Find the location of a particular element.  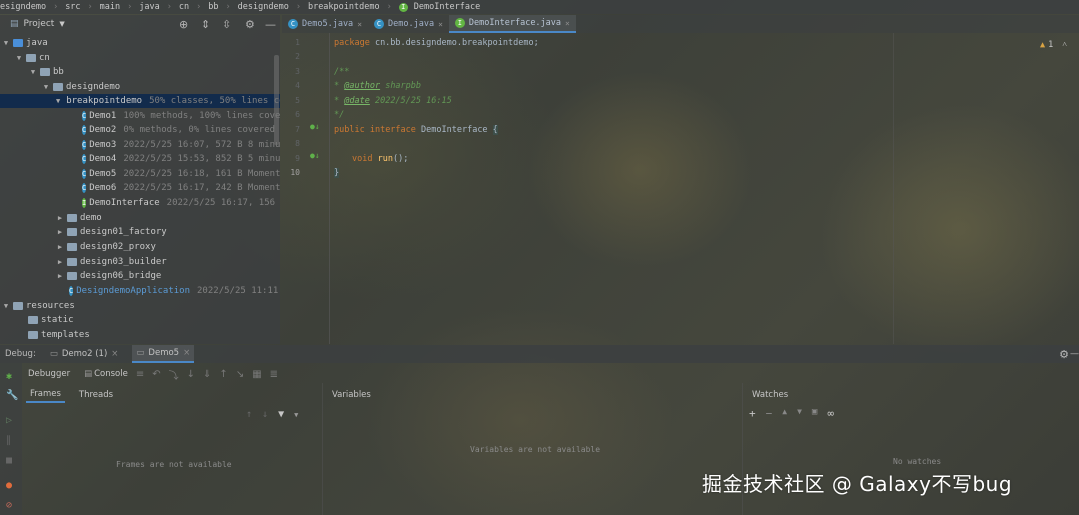

tab-demo5-java: C Demo5.java × is located at coordinates (325, 24).